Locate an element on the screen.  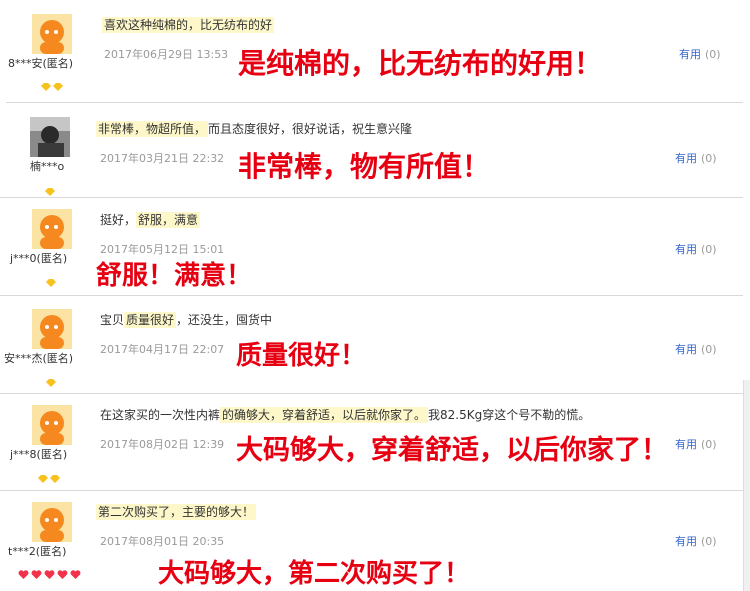
overlay-caption: 非常棒，物有所值！ is located at coordinates (364, 166).